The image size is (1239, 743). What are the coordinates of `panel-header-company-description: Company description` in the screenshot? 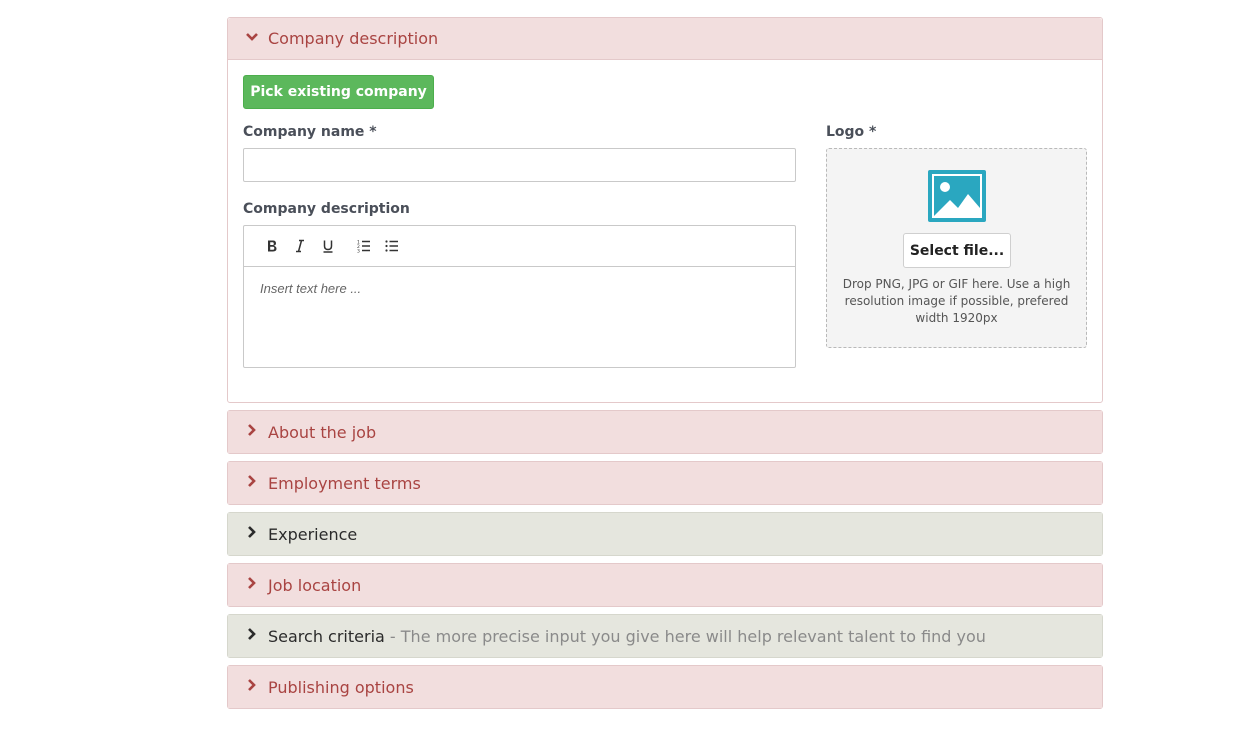 It's located at (665, 39).